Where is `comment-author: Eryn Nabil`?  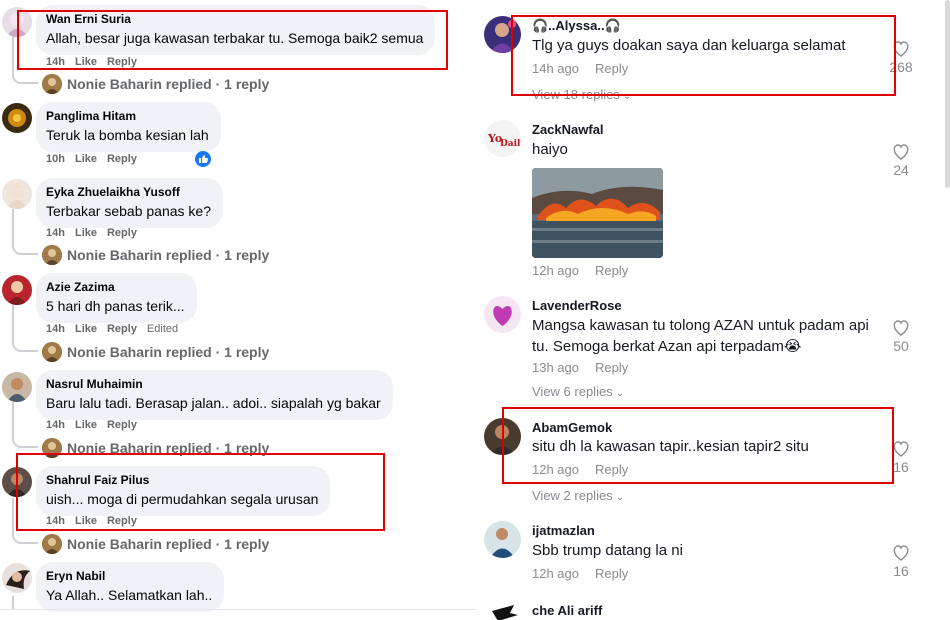
comment-author: Eryn Nabil is located at coordinates (129, 576).